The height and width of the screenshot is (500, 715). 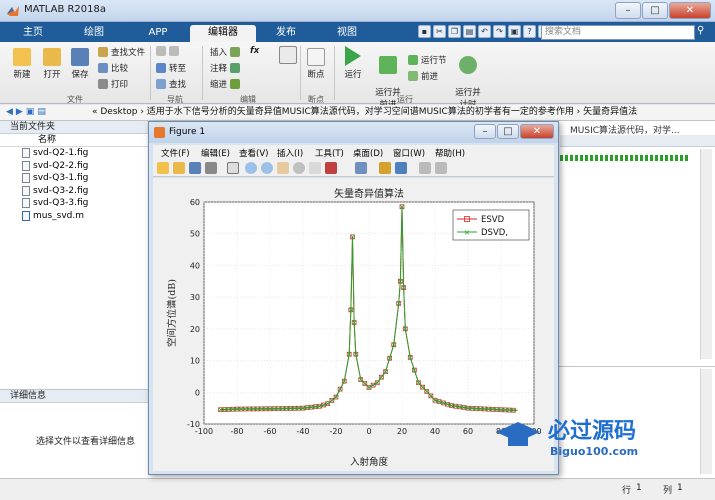 I want to click on breakpoints-button: 断点, so click(x=316, y=64).